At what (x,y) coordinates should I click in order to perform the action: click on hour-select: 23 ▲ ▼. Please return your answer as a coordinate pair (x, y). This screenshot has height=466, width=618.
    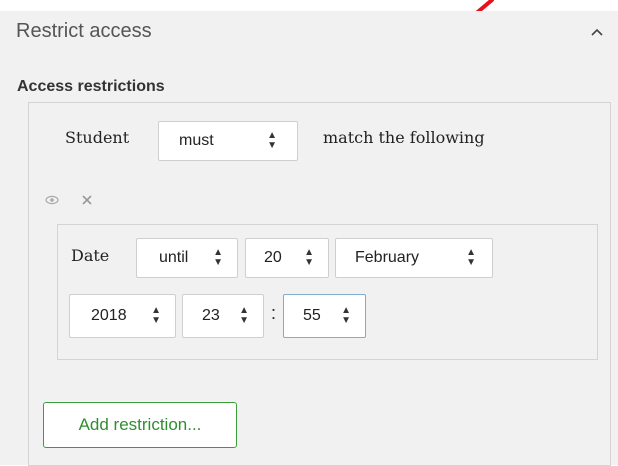
    Looking at the image, I should click on (223, 316).